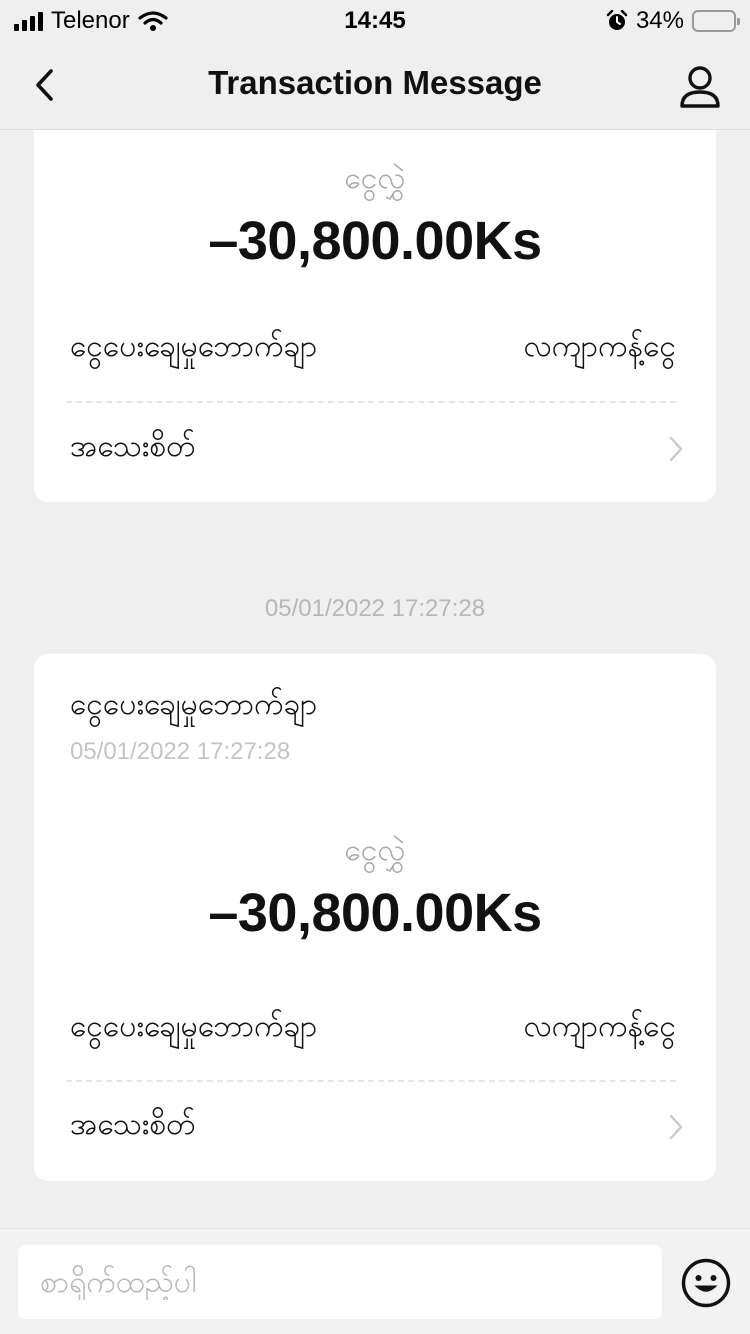 The width and height of the screenshot is (750, 1334). What do you see at coordinates (617, 20) in the screenshot?
I see `alarm-icon` at bounding box center [617, 20].